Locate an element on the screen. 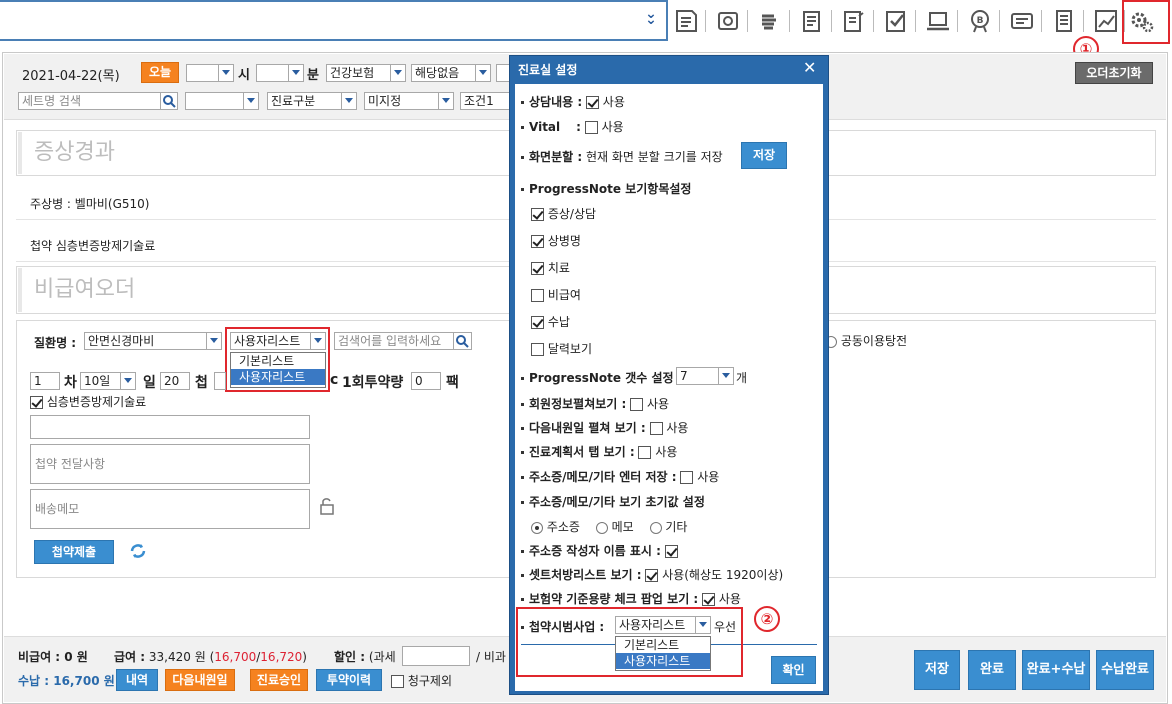  shipping-memo-input: 배송메모 is located at coordinates (170, 509).